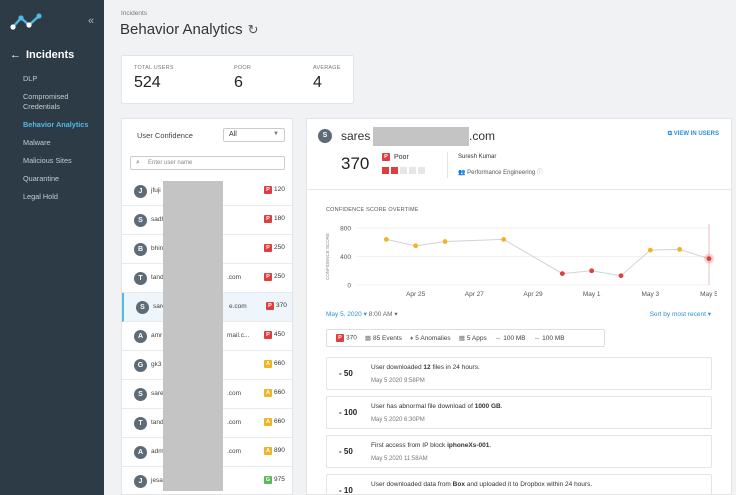  Describe the element at coordinates (279, 450) in the screenshot. I see `user-score: 890` at that location.